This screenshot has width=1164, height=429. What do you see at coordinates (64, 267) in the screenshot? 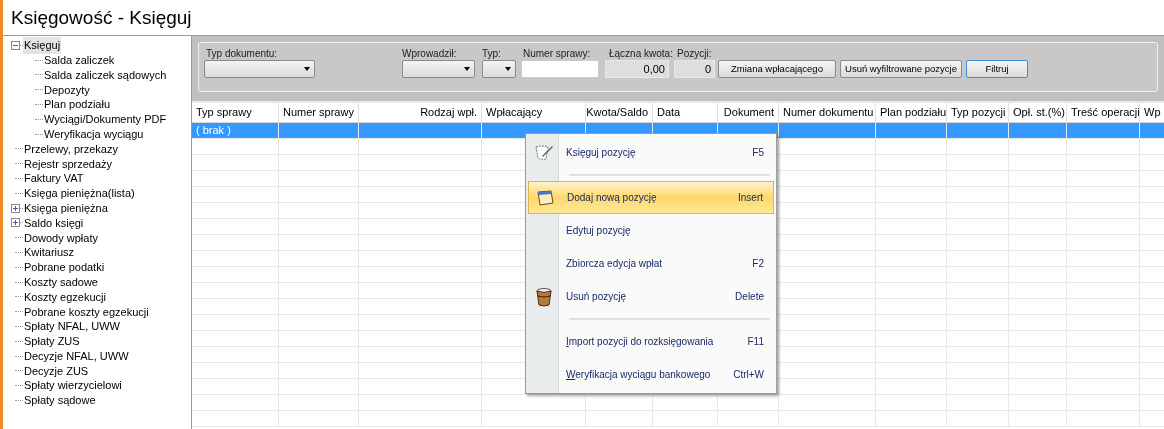
I see `tree-item: Pobrane podatki` at bounding box center [64, 267].